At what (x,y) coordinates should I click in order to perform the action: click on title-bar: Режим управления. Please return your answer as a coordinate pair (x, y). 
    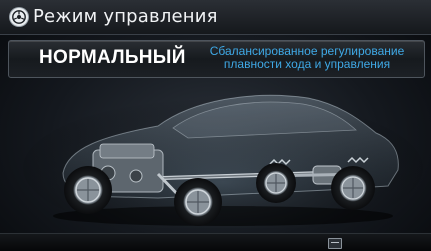
    Looking at the image, I should click on (215, 17).